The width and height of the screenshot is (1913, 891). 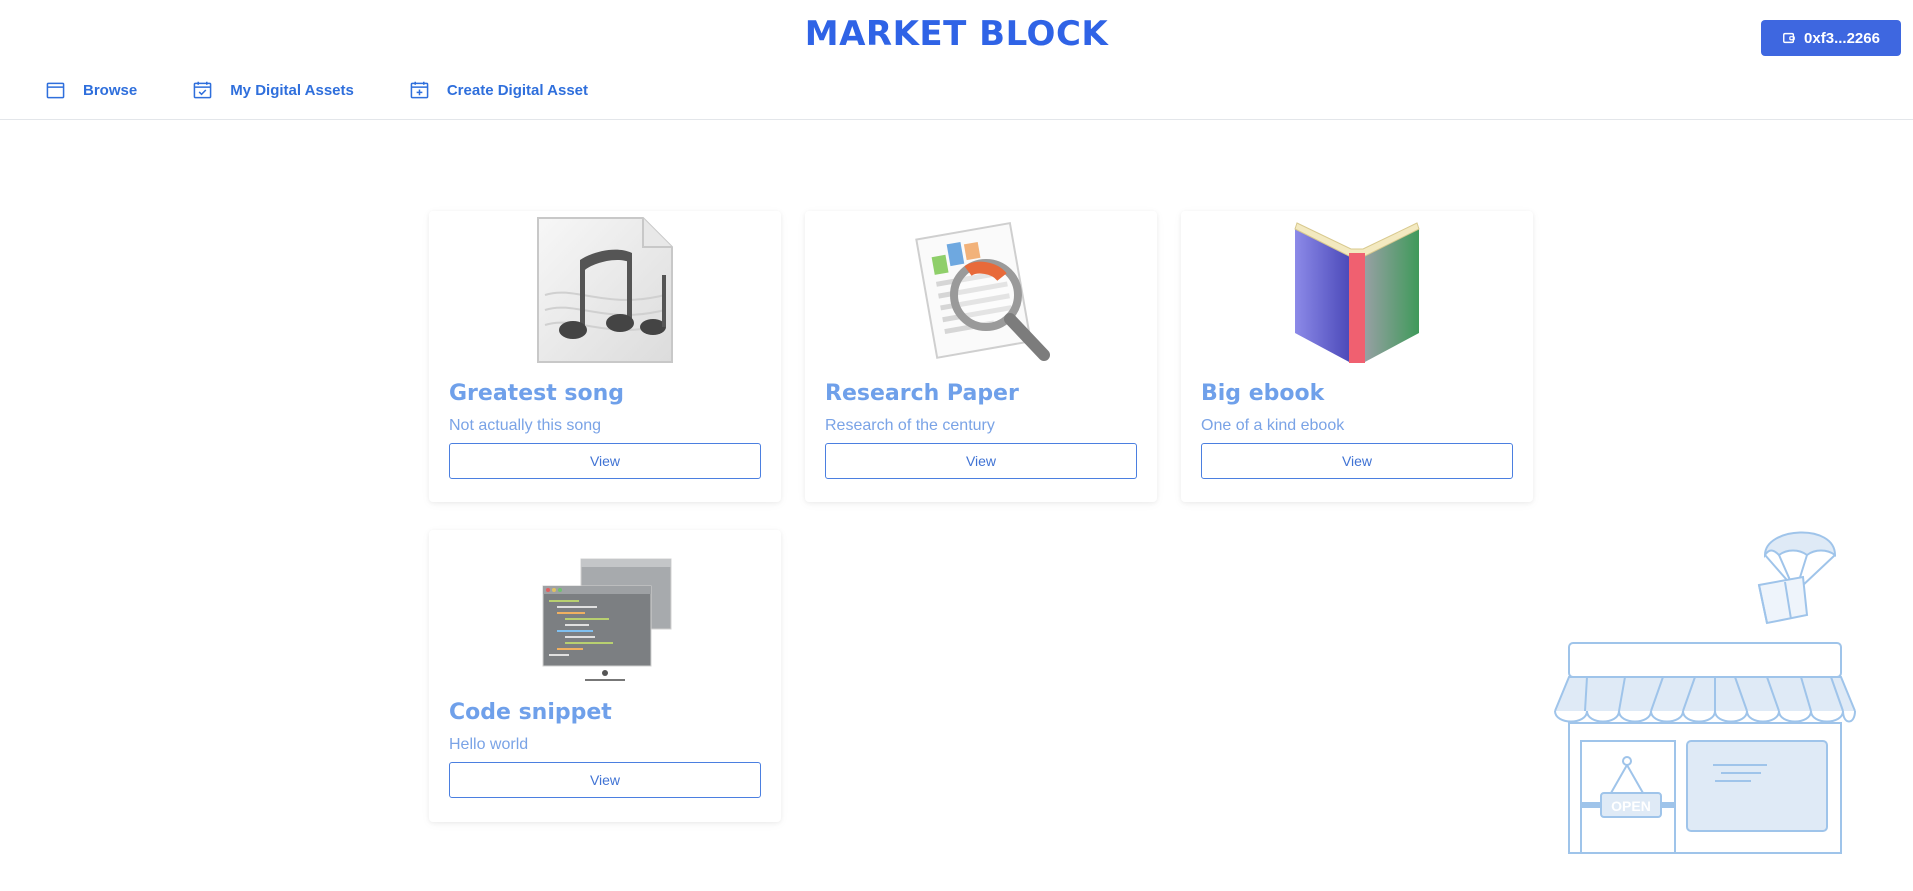 I want to click on nav-create-digital-asset: Create Digital Asset, so click(x=499, y=90).